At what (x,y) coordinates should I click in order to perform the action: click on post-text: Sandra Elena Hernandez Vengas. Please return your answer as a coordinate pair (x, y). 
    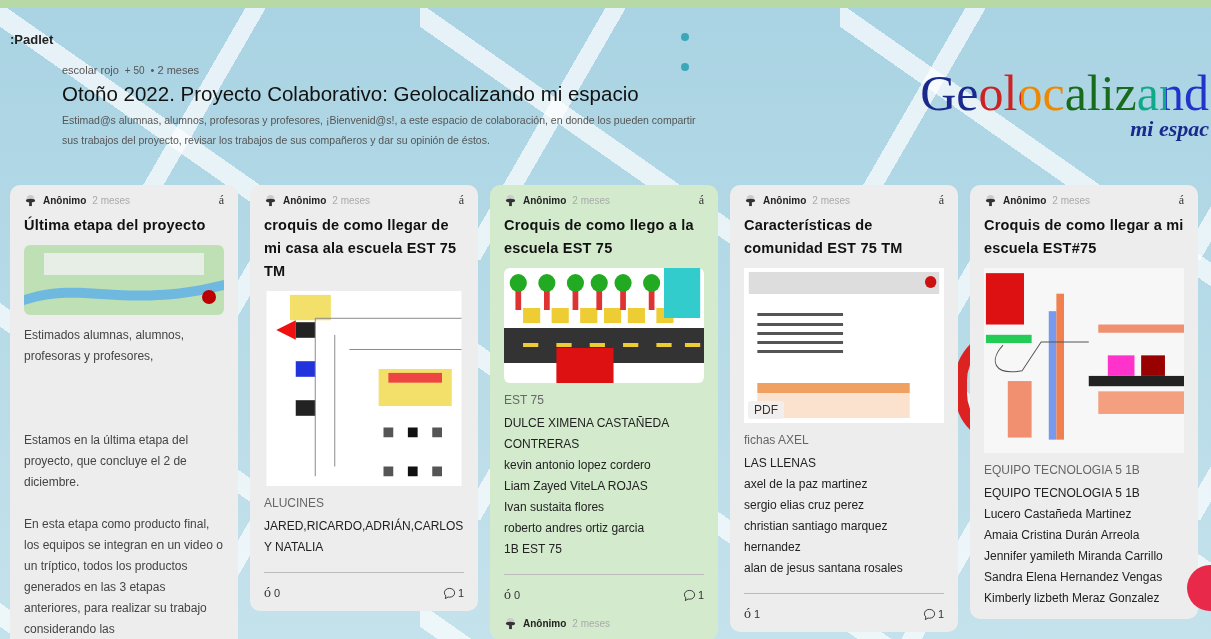
    Looking at the image, I should click on (1074, 577).